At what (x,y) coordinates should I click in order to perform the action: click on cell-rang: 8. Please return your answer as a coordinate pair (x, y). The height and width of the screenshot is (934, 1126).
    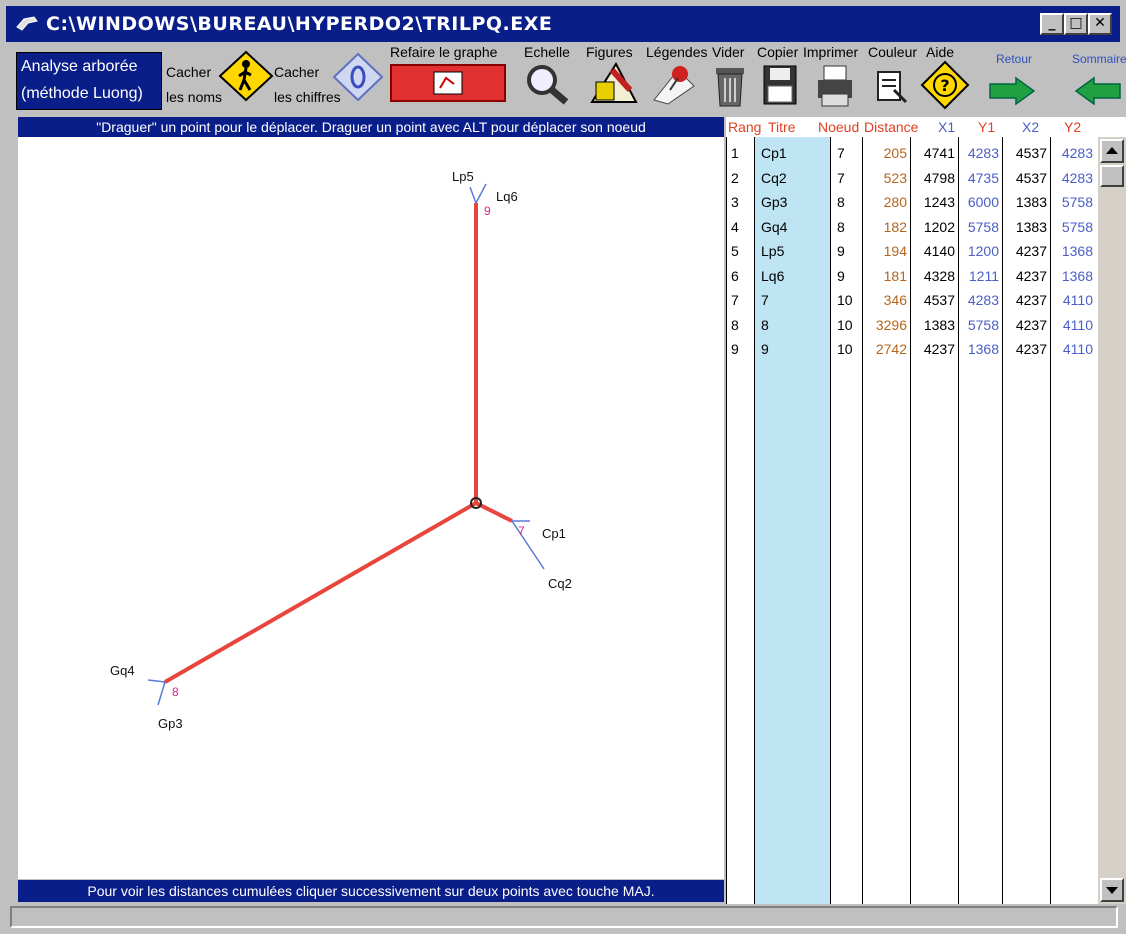
    Looking at the image, I should click on (735, 324).